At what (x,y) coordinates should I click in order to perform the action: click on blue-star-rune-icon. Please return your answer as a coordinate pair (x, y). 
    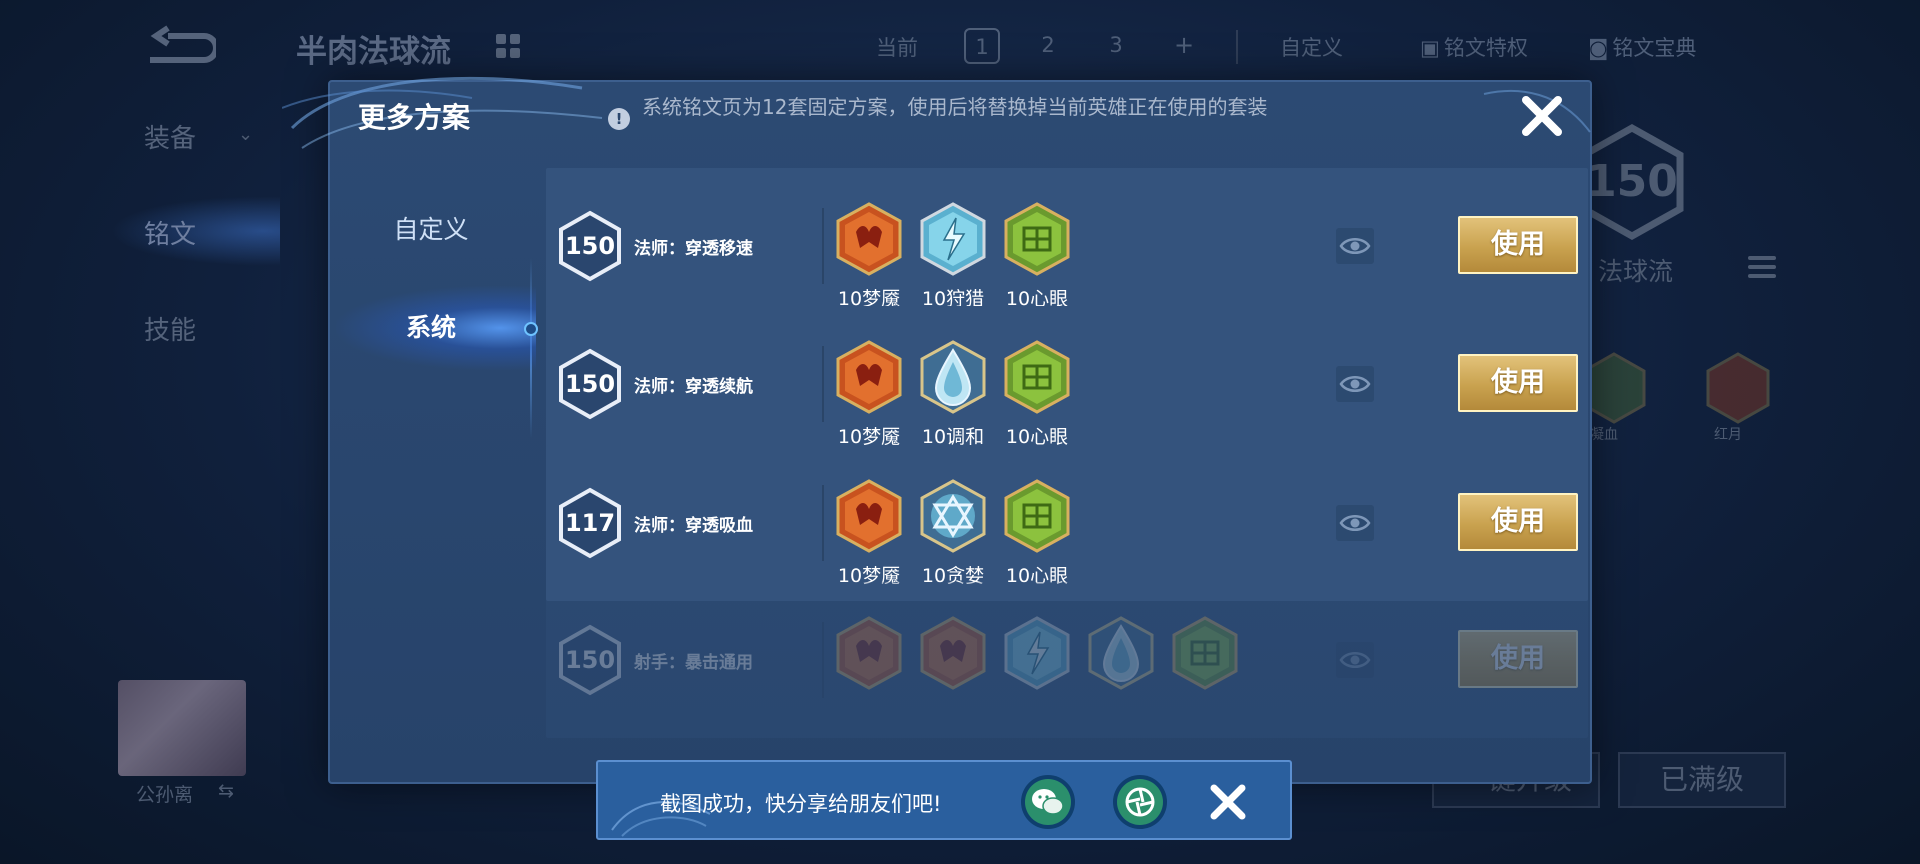
    Looking at the image, I should click on (953, 516).